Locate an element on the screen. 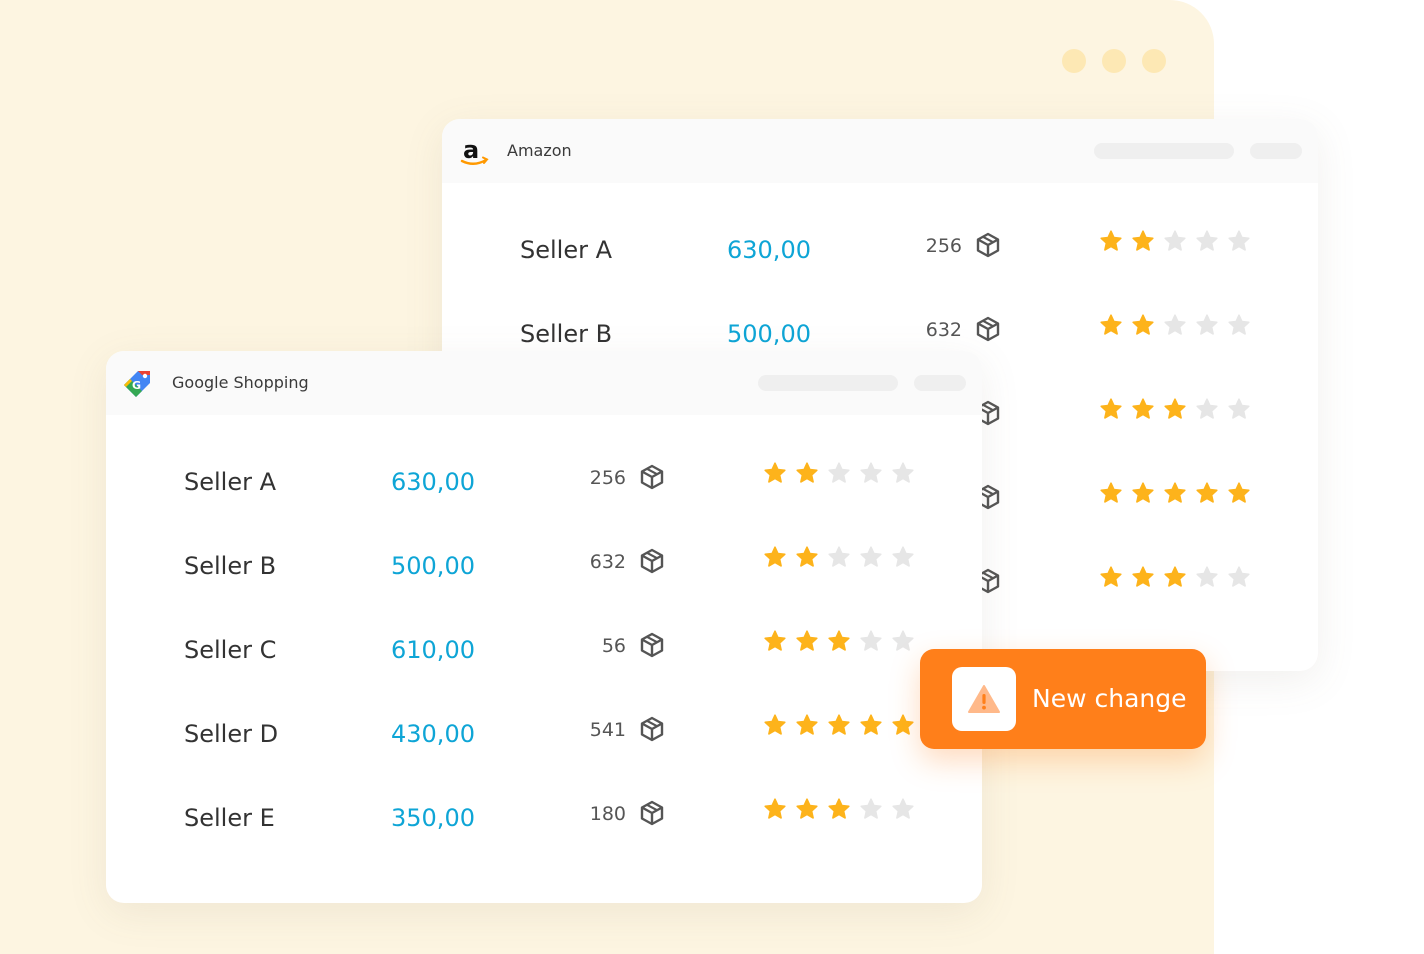 This screenshot has height=954, width=1424. google-shopping-card-header: G Google Shopping is located at coordinates (544, 383).